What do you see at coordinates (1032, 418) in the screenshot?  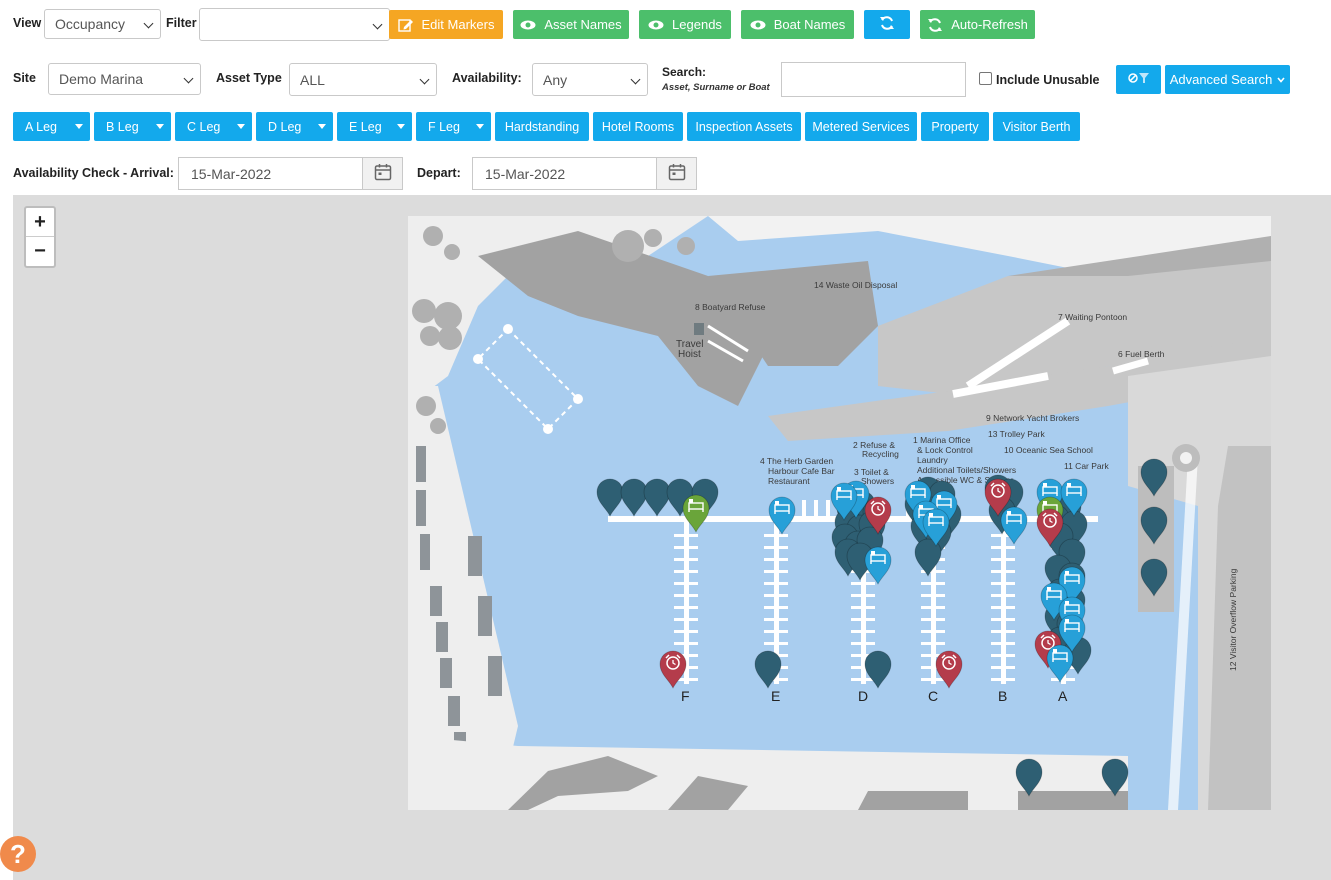 I see `map-label-yacht-brokers: 9 Network Yacht Brokers` at bounding box center [1032, 418].